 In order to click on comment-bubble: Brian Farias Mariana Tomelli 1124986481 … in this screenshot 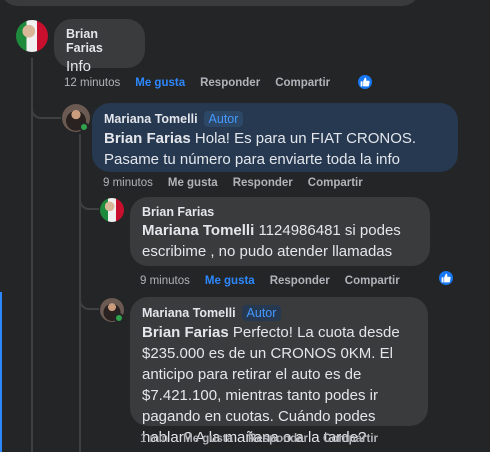, I will do `click(280, 231)`.